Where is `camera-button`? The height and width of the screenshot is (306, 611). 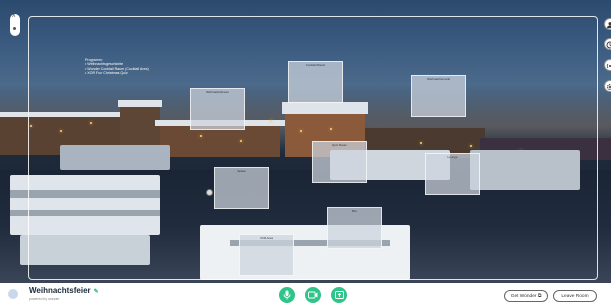 camera-button is located at coordinates (313, 295).